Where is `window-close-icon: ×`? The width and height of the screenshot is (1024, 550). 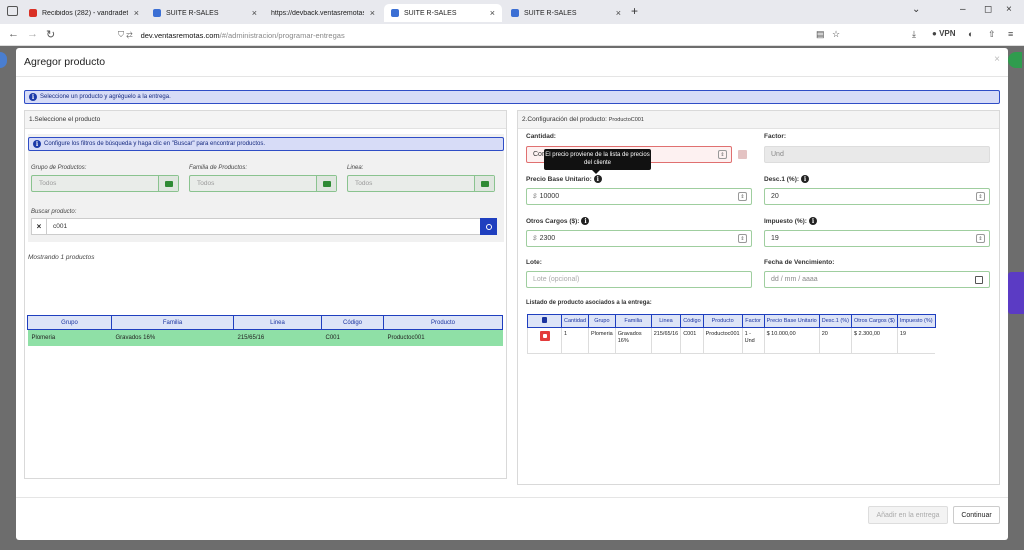 window-close-icon: × is located at coordinates (1009, 9).